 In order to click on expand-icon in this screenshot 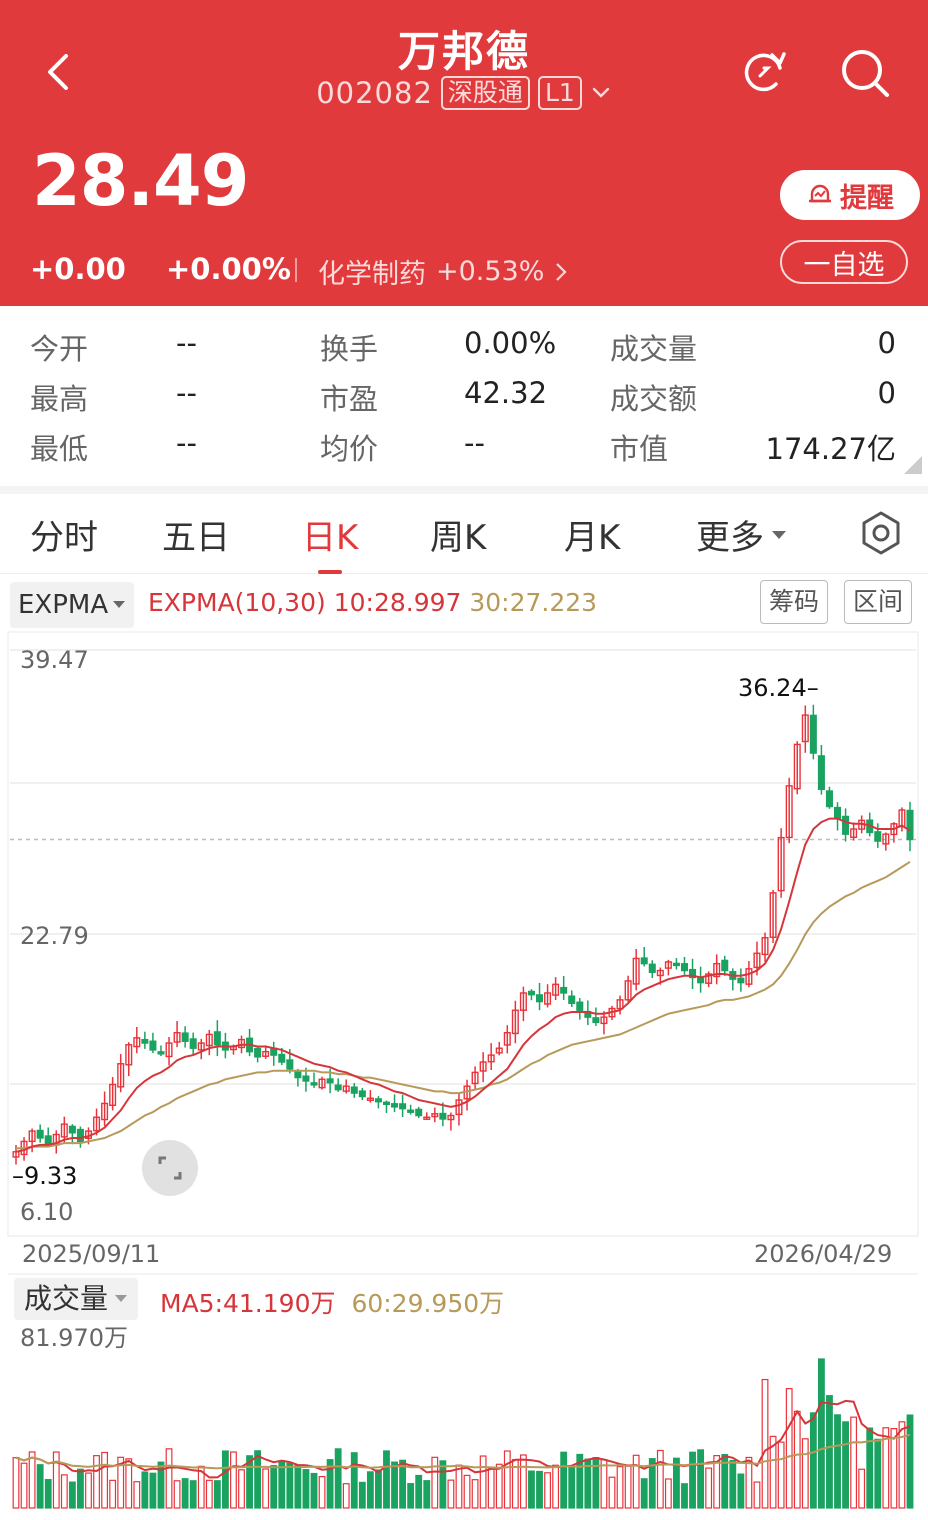, I will do `click(170, 1168)`.